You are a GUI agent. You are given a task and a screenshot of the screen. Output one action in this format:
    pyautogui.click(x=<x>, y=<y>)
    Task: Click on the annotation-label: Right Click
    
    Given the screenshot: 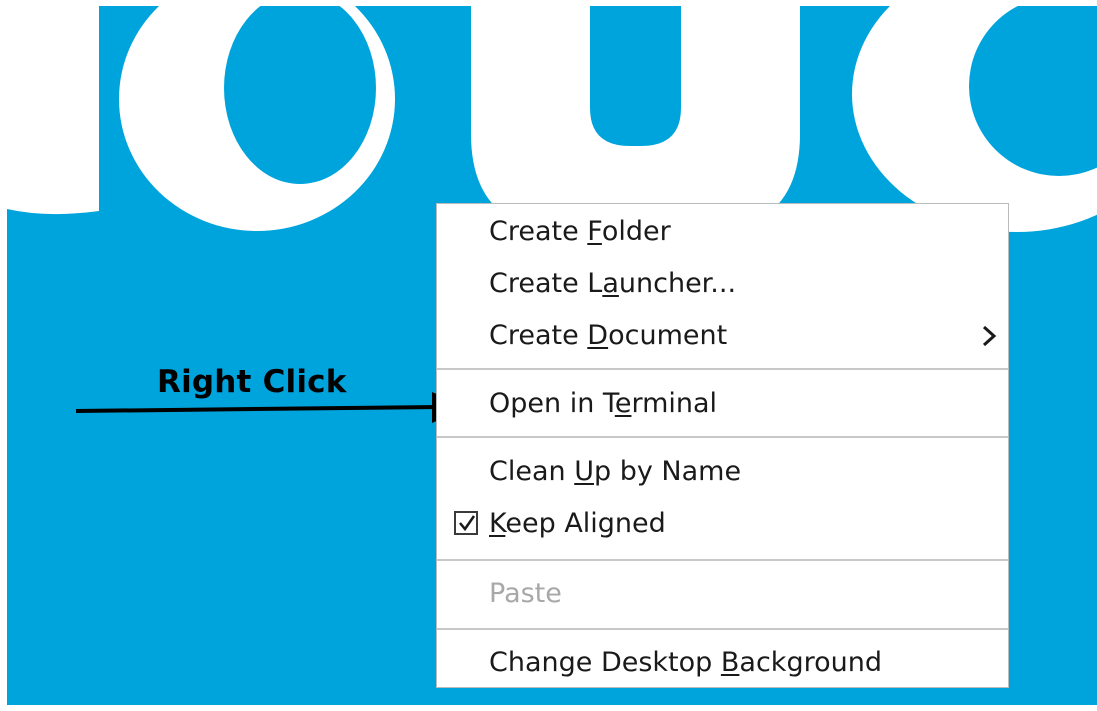 What is the action you would take?
    pyautogui.click(x=252, y=382)
    